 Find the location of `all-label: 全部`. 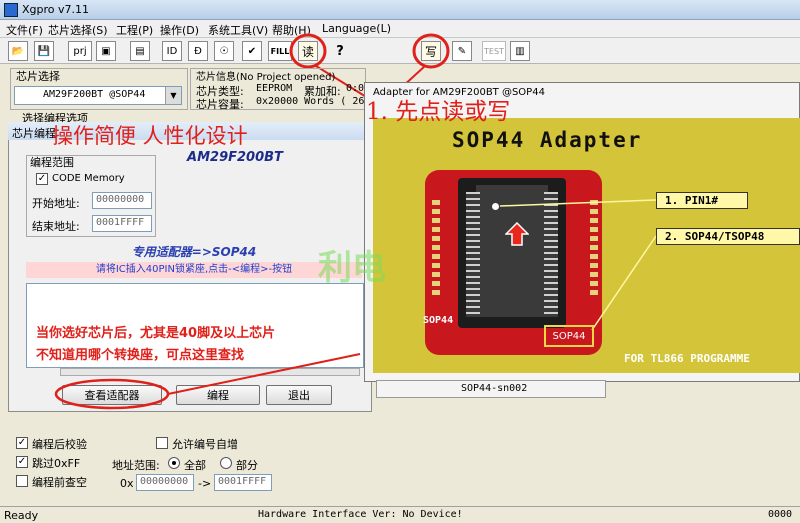

all-label: 全部 is located at coordinates (195, 465).